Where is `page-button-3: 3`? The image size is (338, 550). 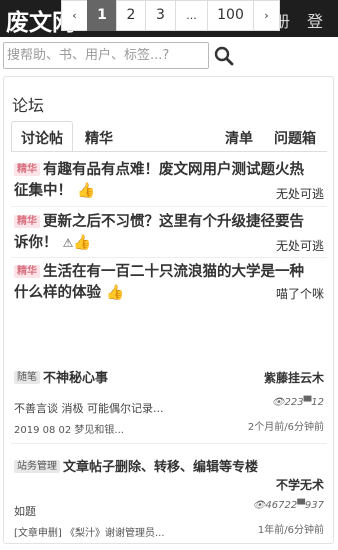 page-button-3: 3 is located at coordinates (160, 15).